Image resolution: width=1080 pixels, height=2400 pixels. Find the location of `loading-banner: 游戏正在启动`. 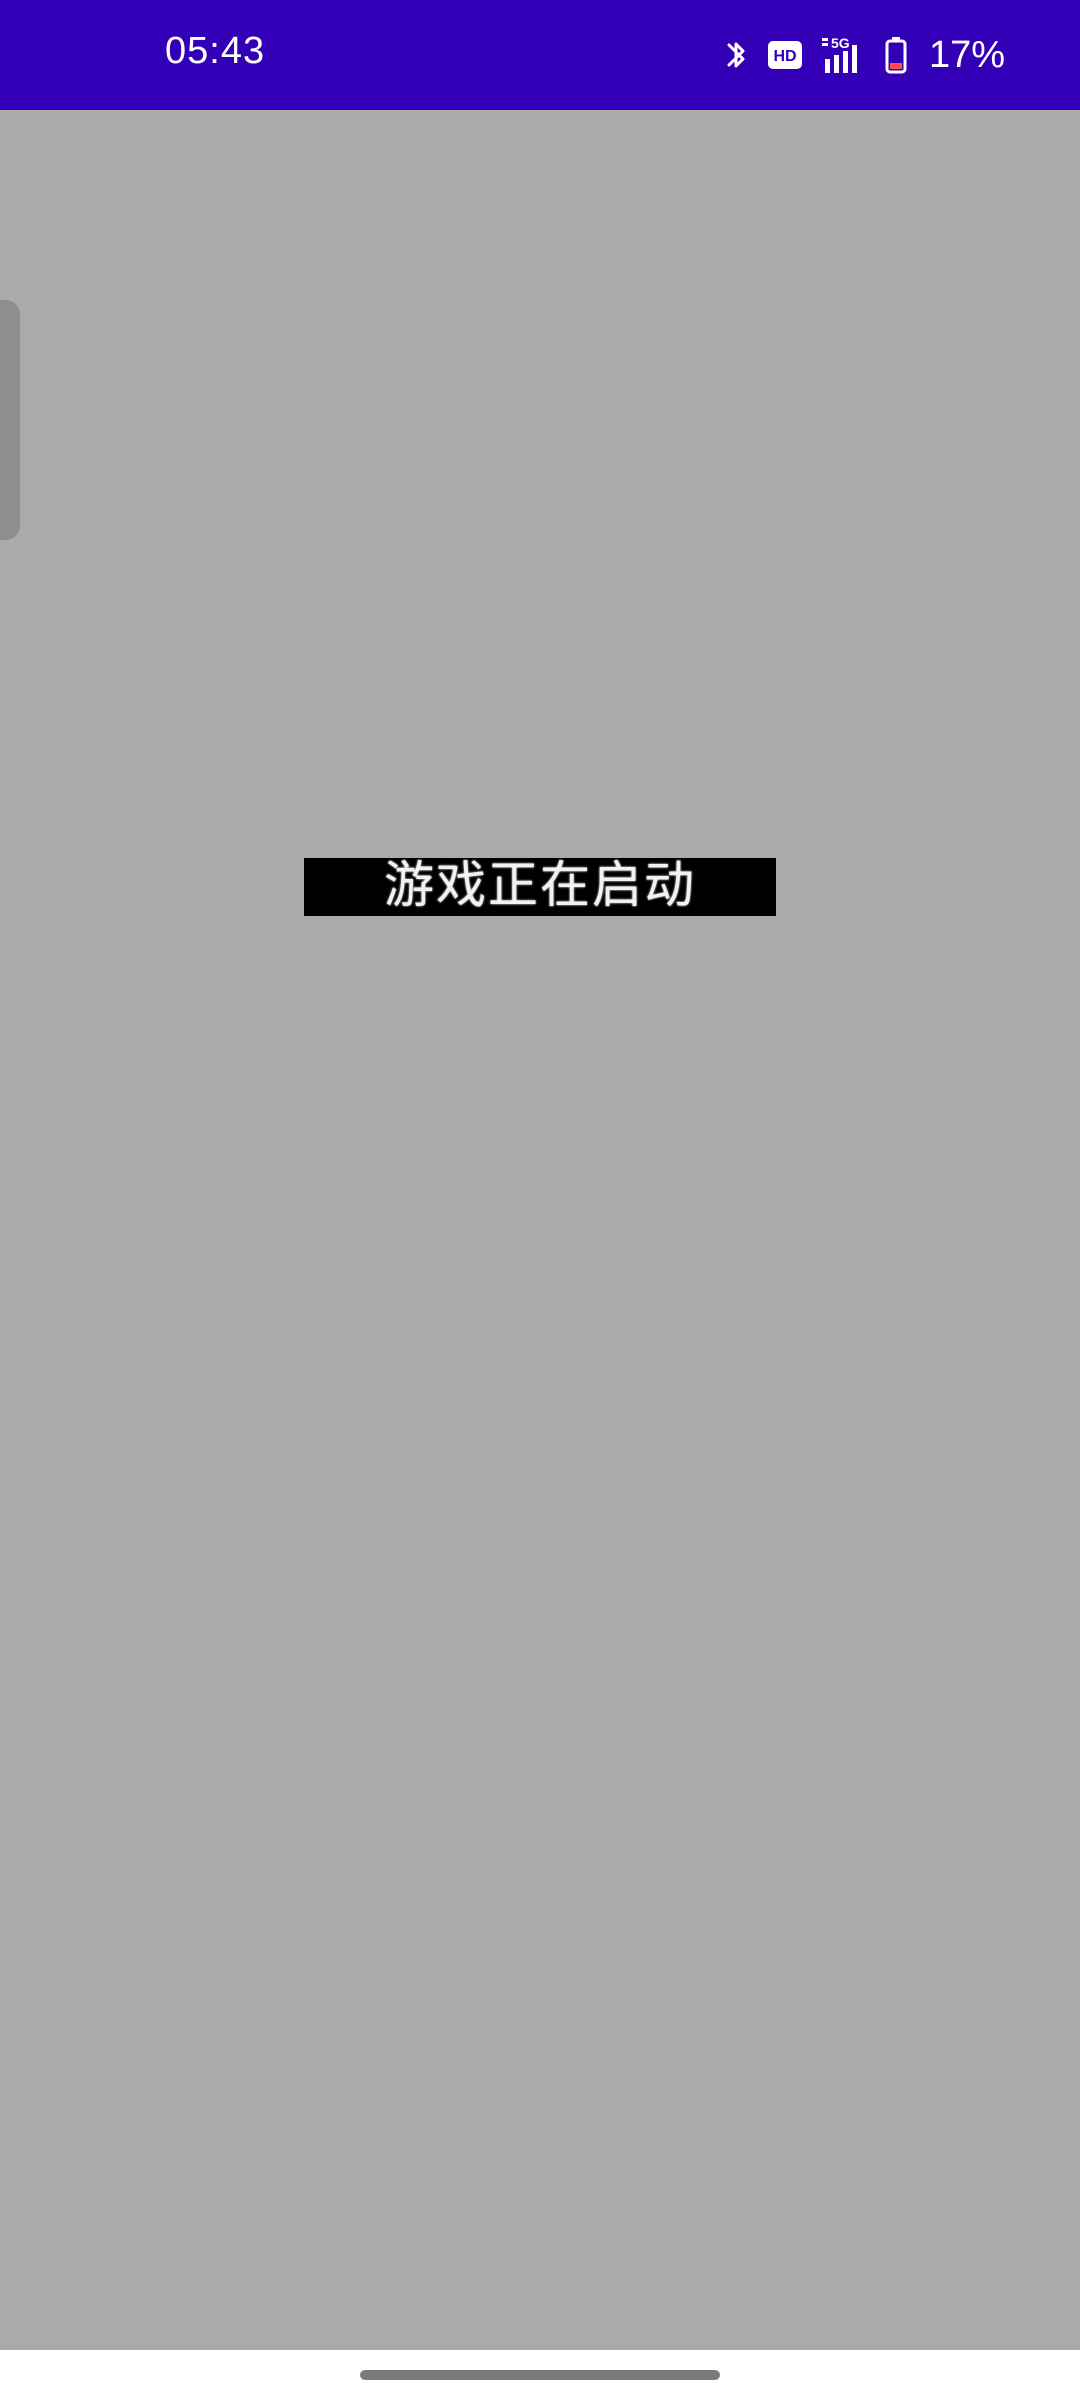

loading-banner: 游戏正在启动 is located at coordinates (540, 886).